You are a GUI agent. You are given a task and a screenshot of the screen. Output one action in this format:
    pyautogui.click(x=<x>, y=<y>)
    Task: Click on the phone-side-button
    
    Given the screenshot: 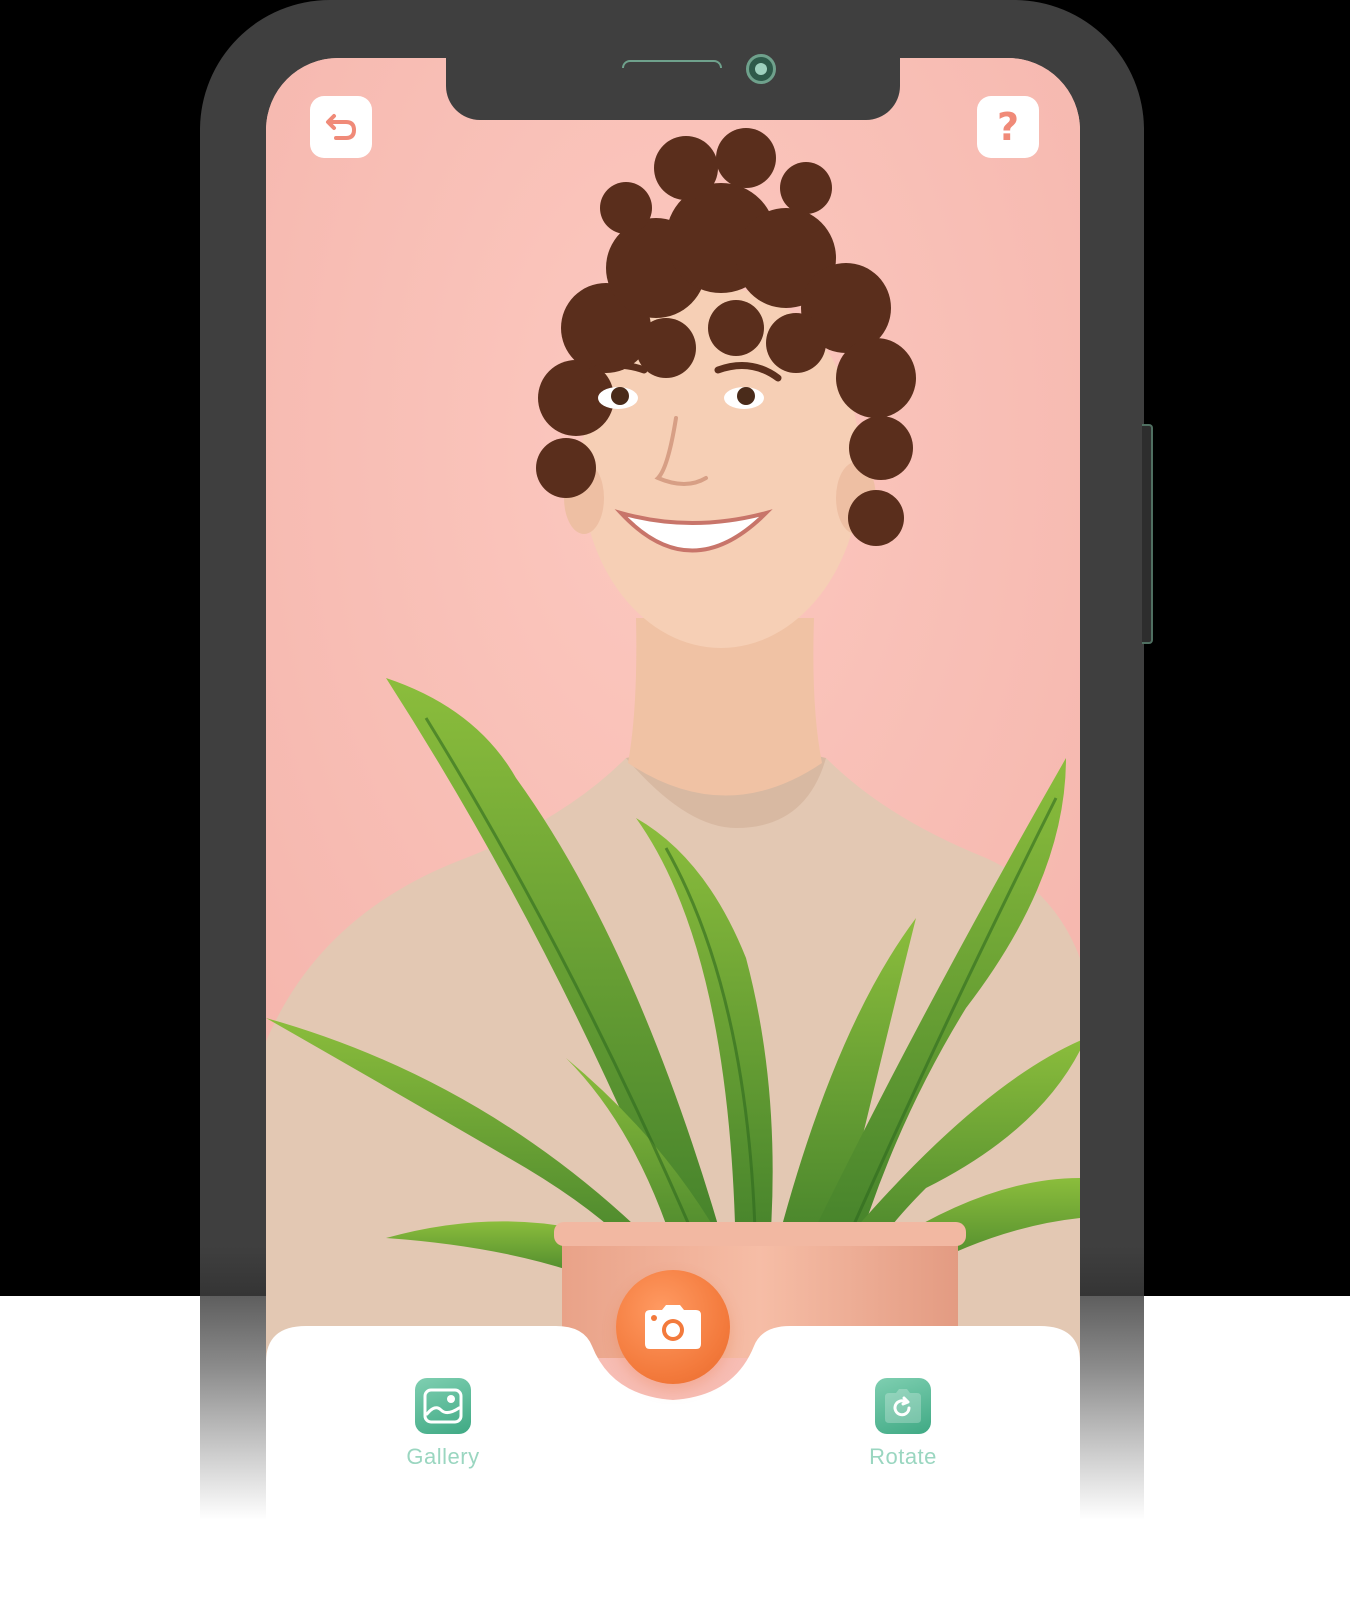 What is the action you would take?
    pyautogui.click(x=1147, y=534)
    